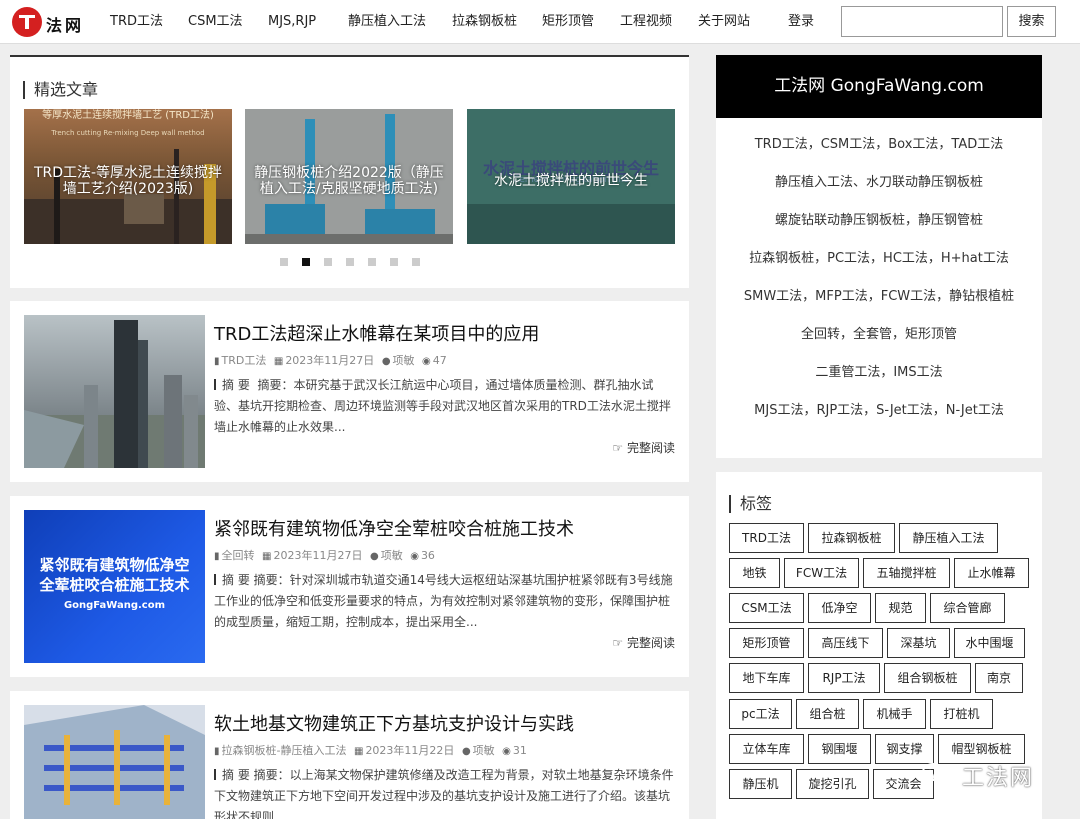 The image size is (1080, 819). What do you see at coordinates (832, 784) in the screenshot?
I see `tag-item: 旋挖引孔` at bounding box center [832, 784].